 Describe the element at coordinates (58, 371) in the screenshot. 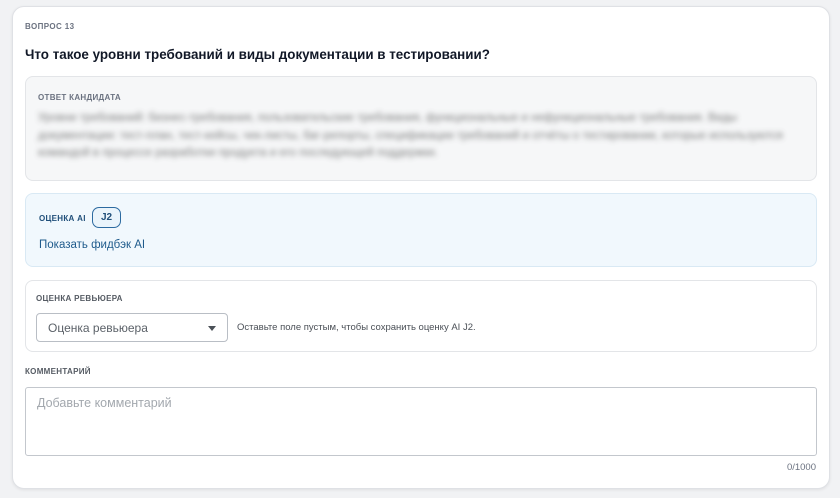

I see `comment-label: КОММЕНТАРИЙ` at that location.